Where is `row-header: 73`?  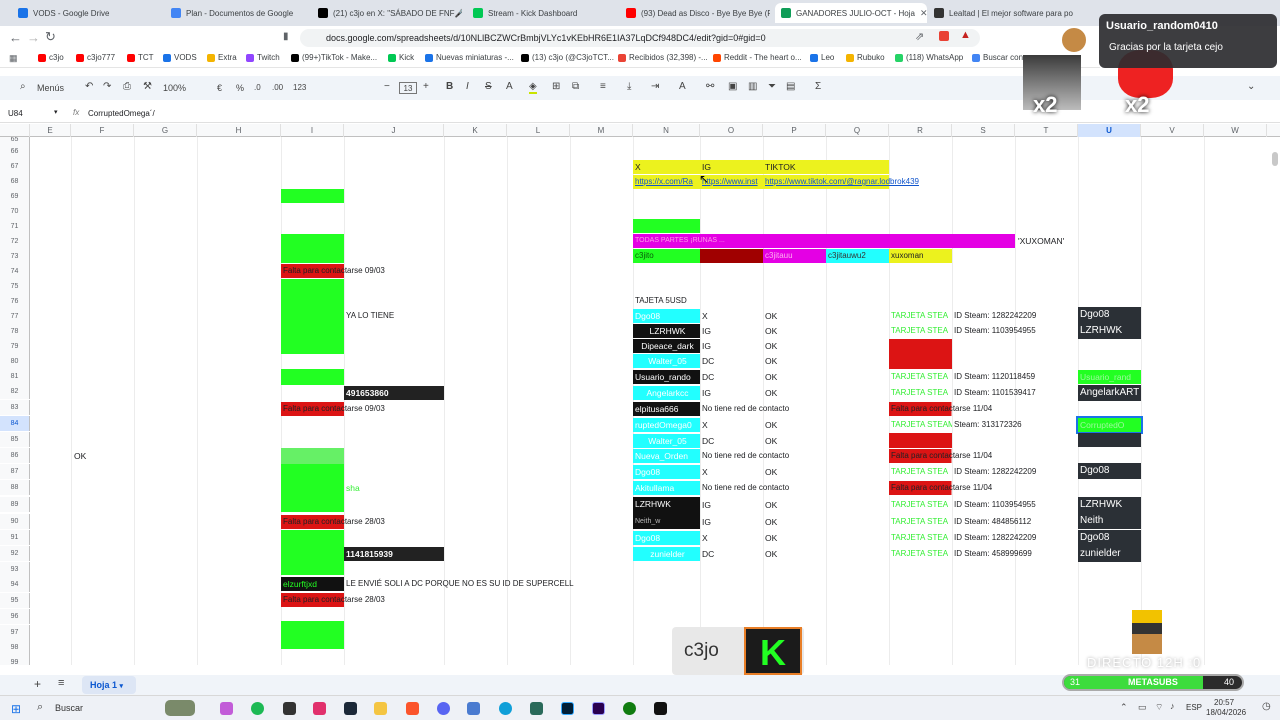
row-header: 73 is located at coordinates (15, 256).